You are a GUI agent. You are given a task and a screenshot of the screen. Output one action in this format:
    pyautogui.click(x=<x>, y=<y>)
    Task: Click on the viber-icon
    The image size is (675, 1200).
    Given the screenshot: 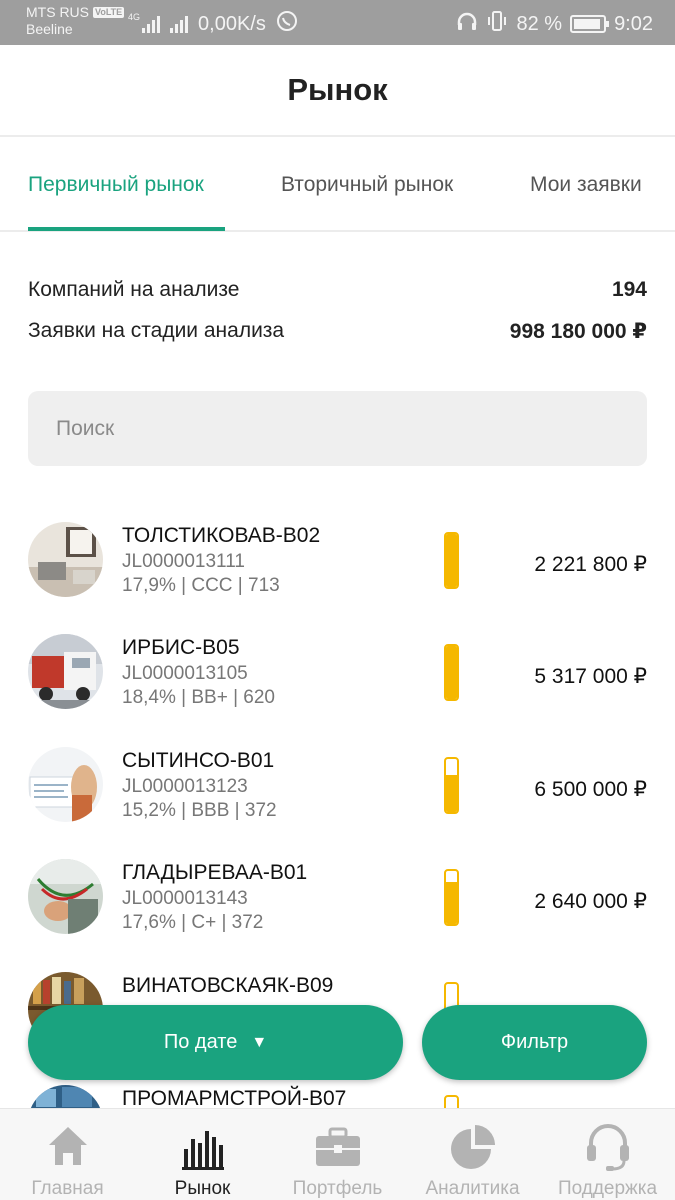 What is the action you would take?
    pyautogui.click(x=287, y=24)
    